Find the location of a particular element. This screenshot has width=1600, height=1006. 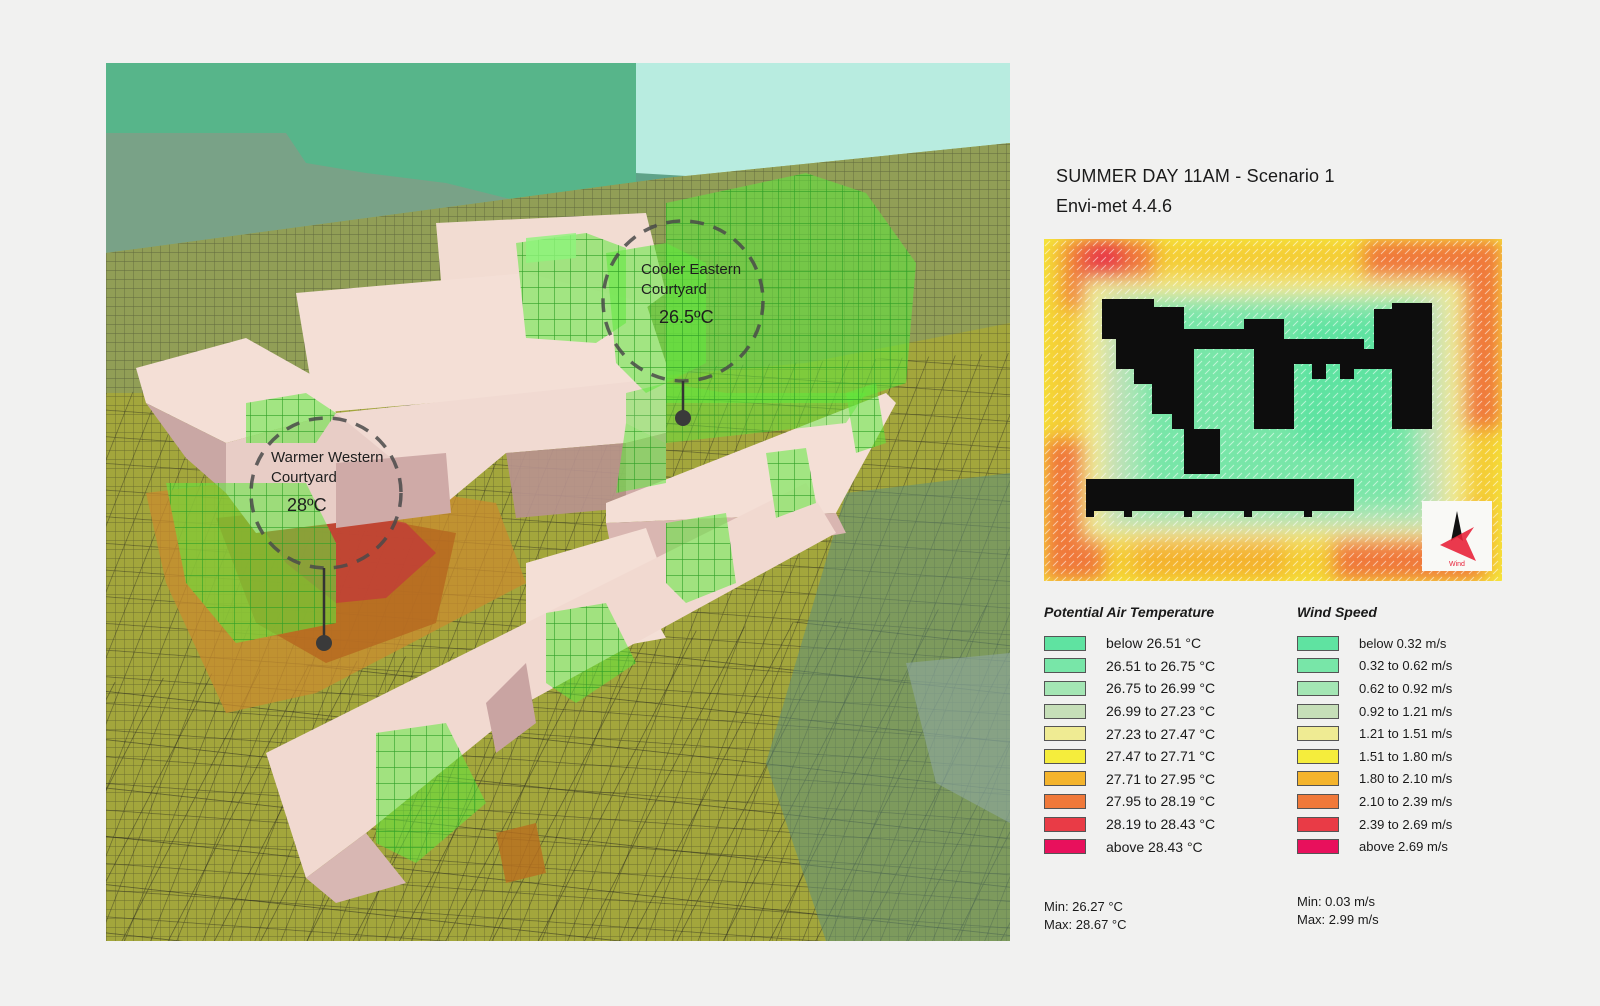

legend-row: 2.10 to 2.39 m/s is located at coordinates (1374, 801).